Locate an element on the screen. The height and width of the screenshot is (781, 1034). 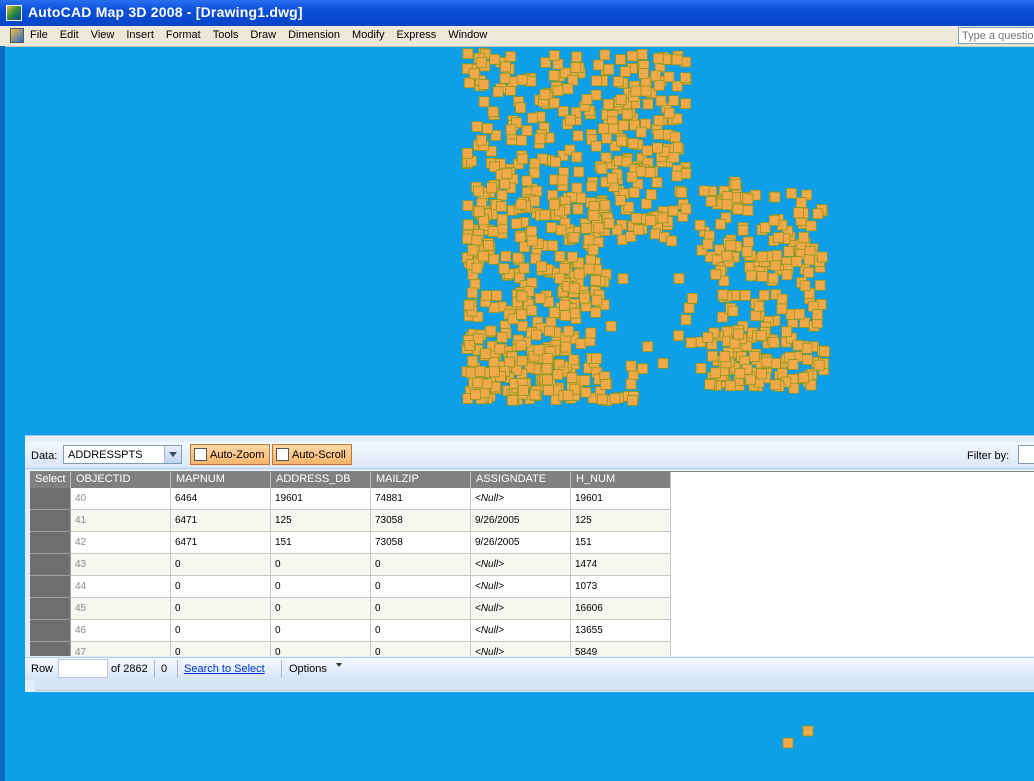
cell-h-num: 1073 is located at coordinates (621, 587).